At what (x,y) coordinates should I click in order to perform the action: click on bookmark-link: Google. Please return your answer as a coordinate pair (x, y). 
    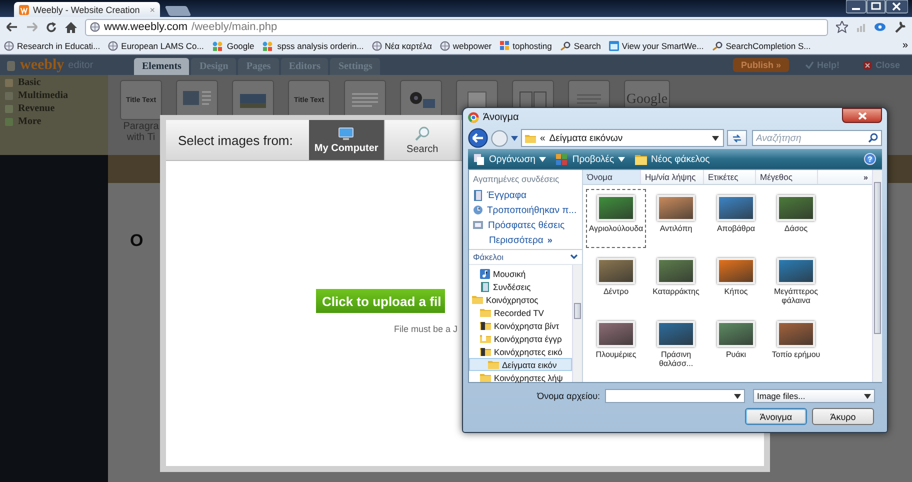
    Looking at the image, I should click on (233, 45).